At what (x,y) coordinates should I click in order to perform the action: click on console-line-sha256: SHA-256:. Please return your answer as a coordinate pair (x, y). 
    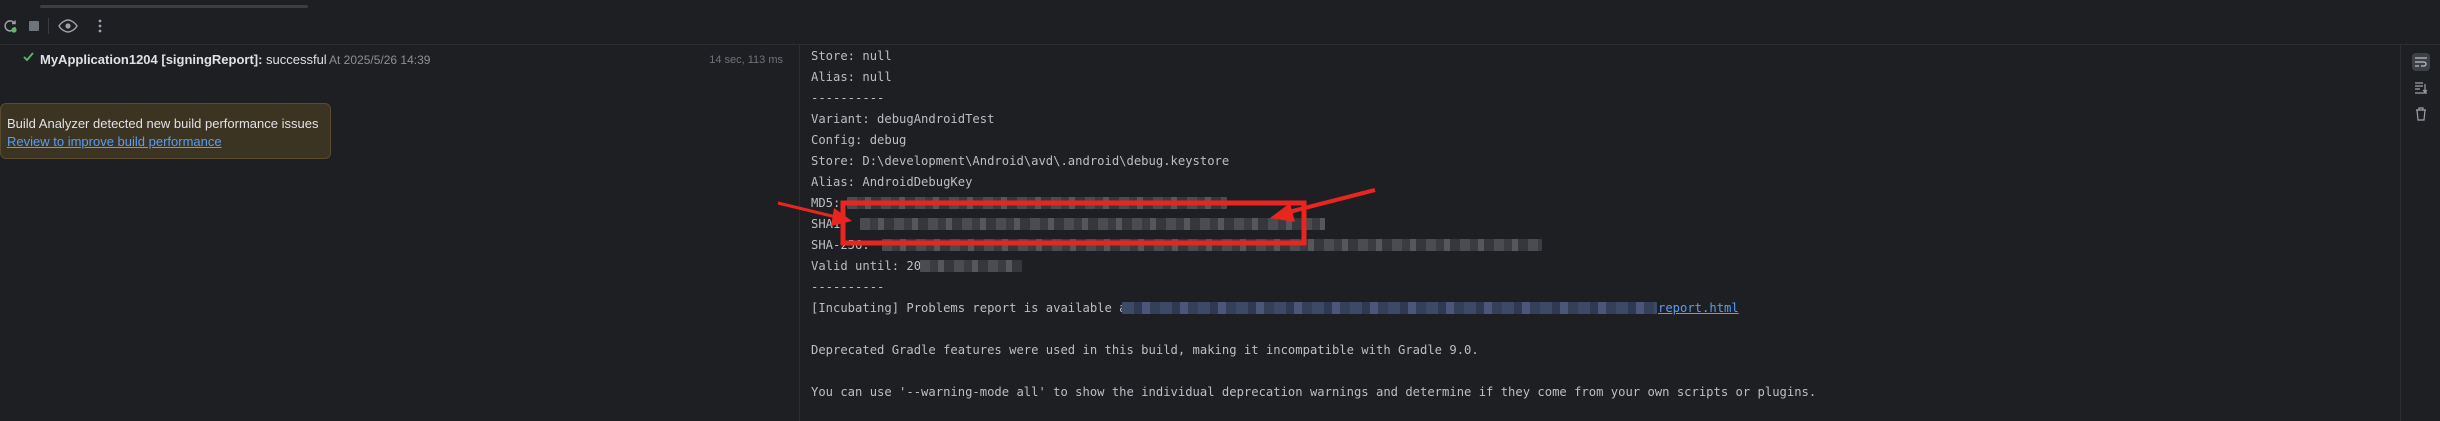
    Looking at the image, I should click on (844, 245).